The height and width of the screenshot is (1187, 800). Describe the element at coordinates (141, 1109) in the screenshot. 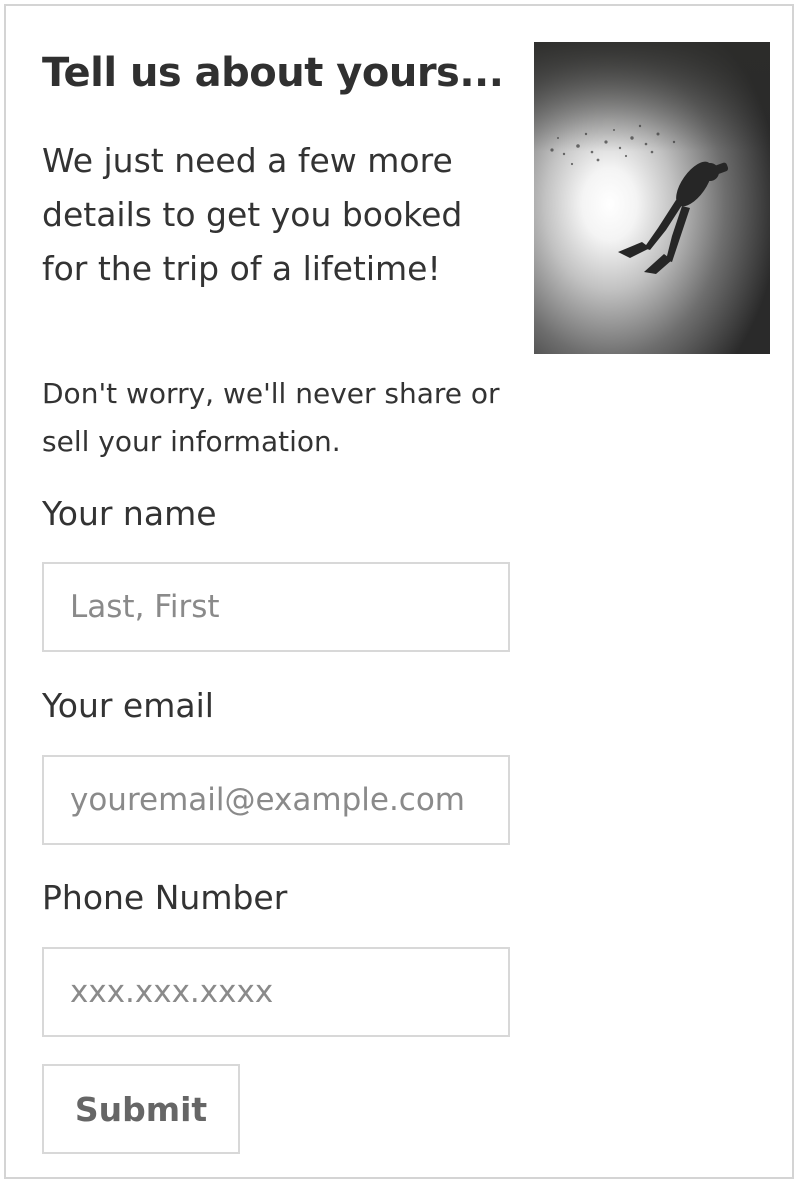

I see `submit-button: Submit` at that location.